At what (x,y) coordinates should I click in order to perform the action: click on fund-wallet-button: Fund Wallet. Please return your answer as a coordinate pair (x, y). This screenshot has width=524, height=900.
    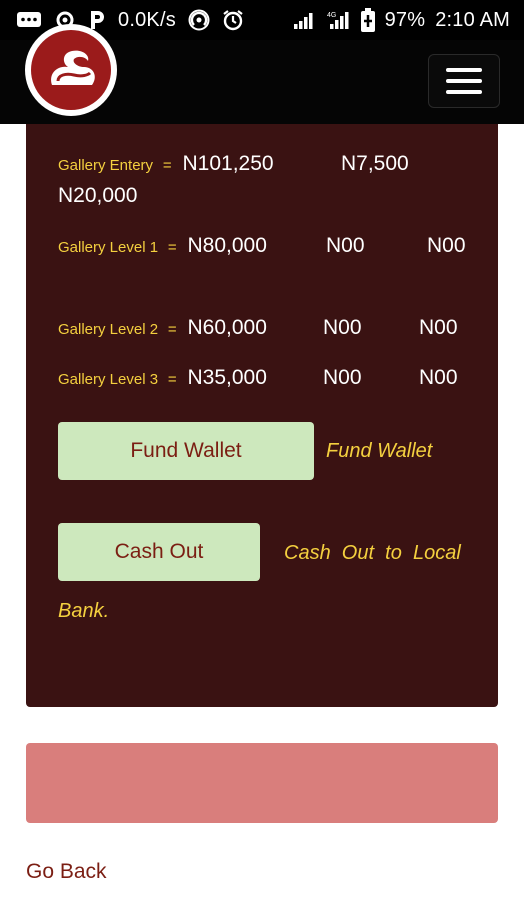
    Looking at the image, I should click on (186, 451).